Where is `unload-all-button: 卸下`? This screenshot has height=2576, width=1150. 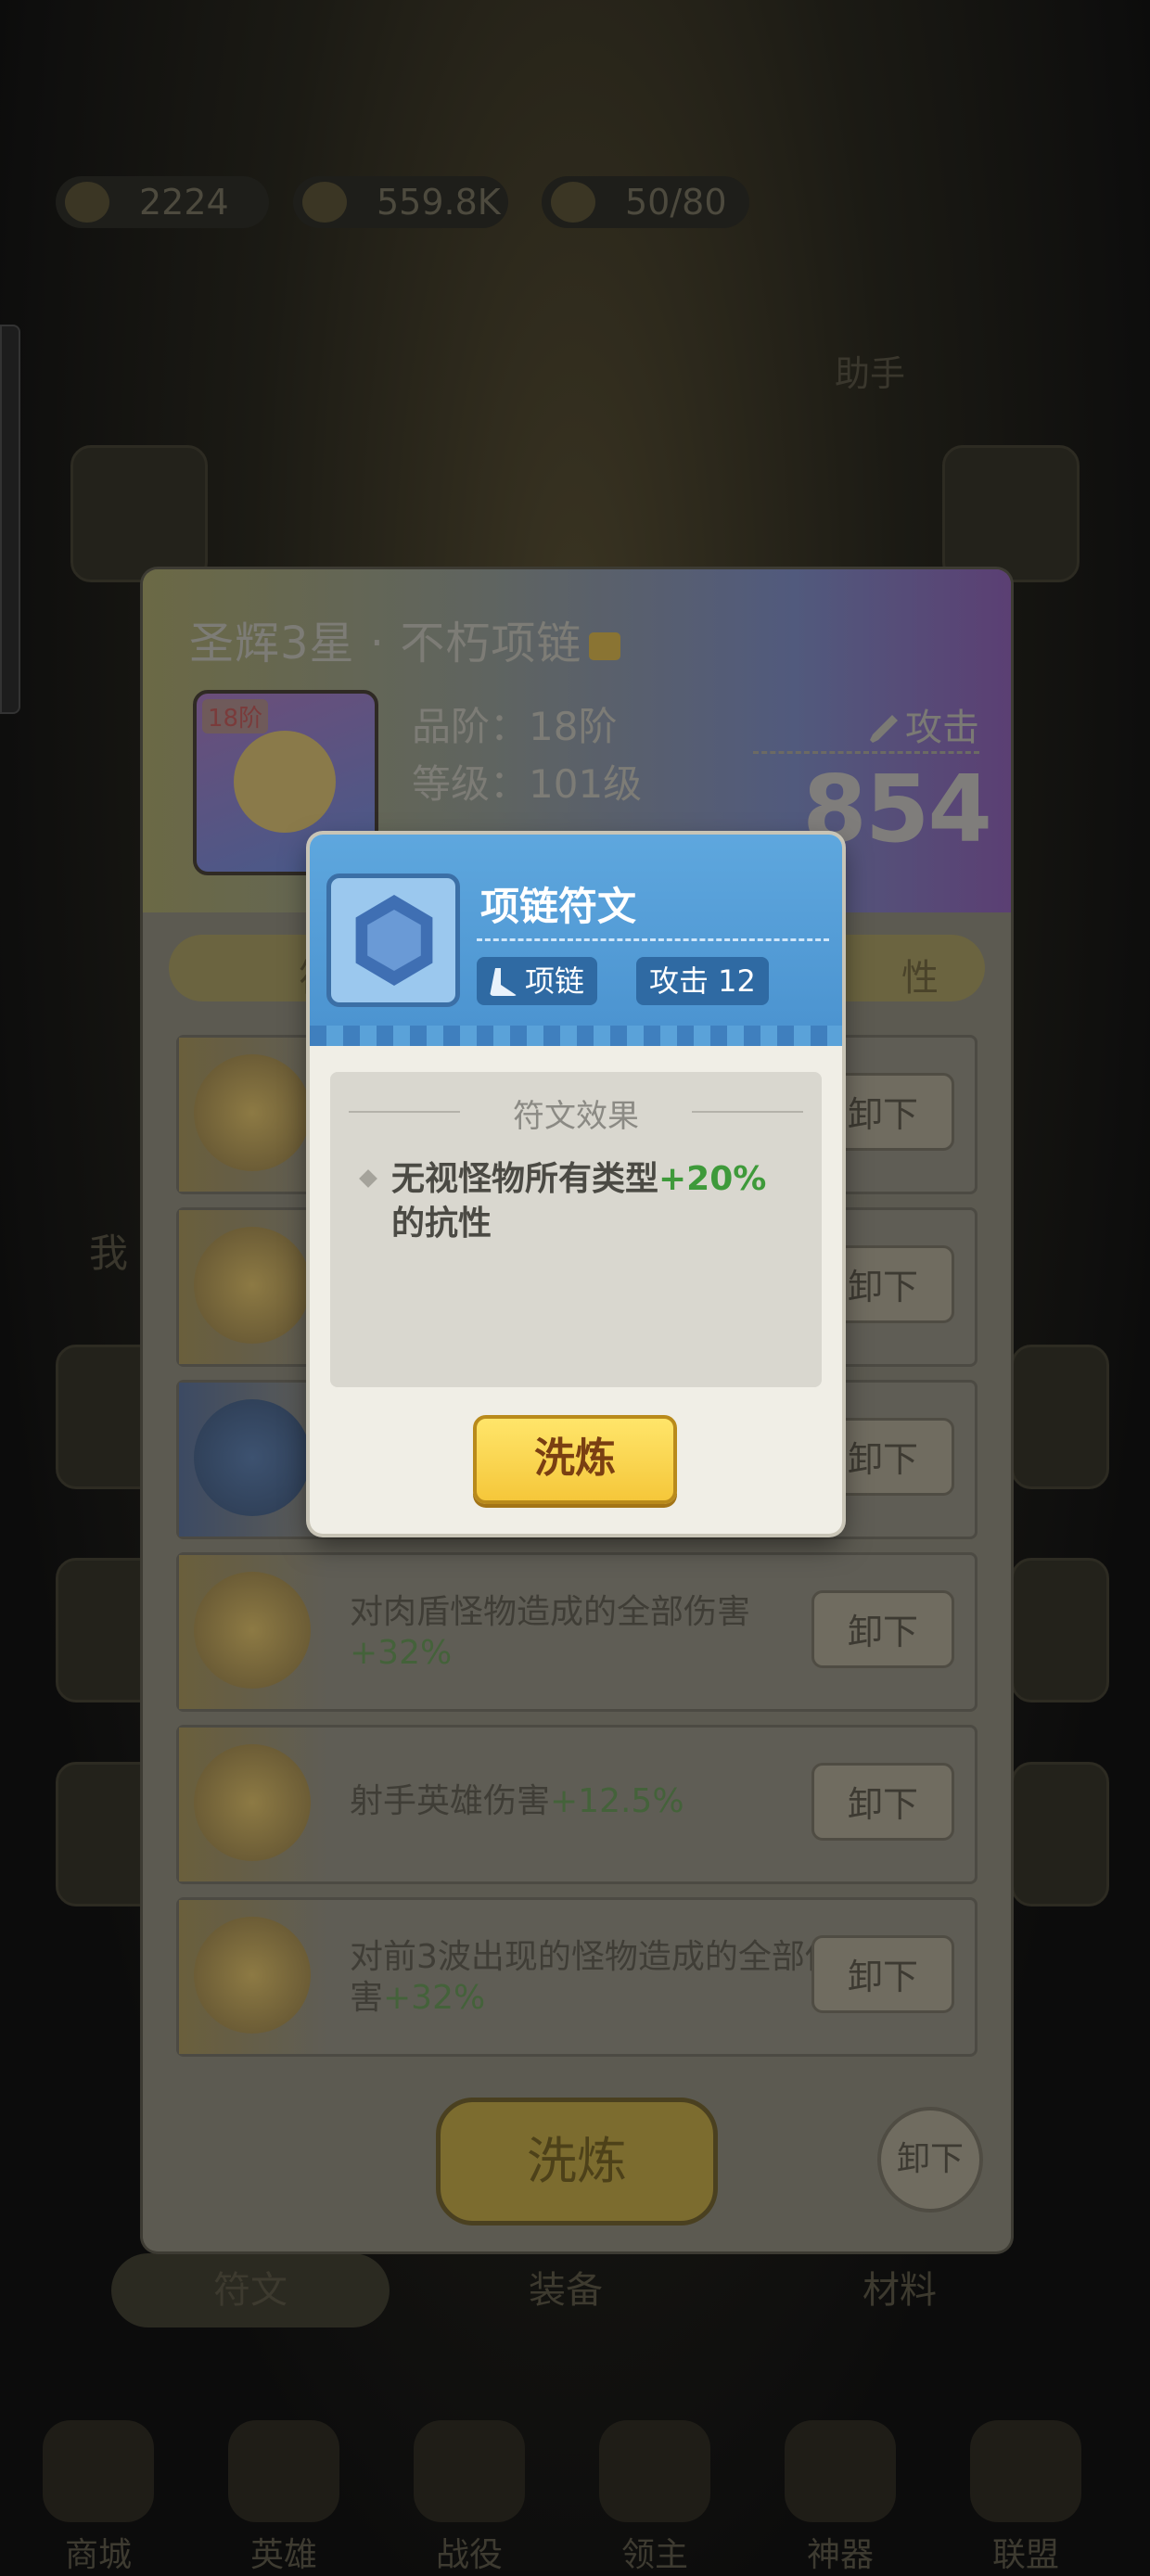
unload-all-button: 卸下 is located at coordinates (930, 2160).